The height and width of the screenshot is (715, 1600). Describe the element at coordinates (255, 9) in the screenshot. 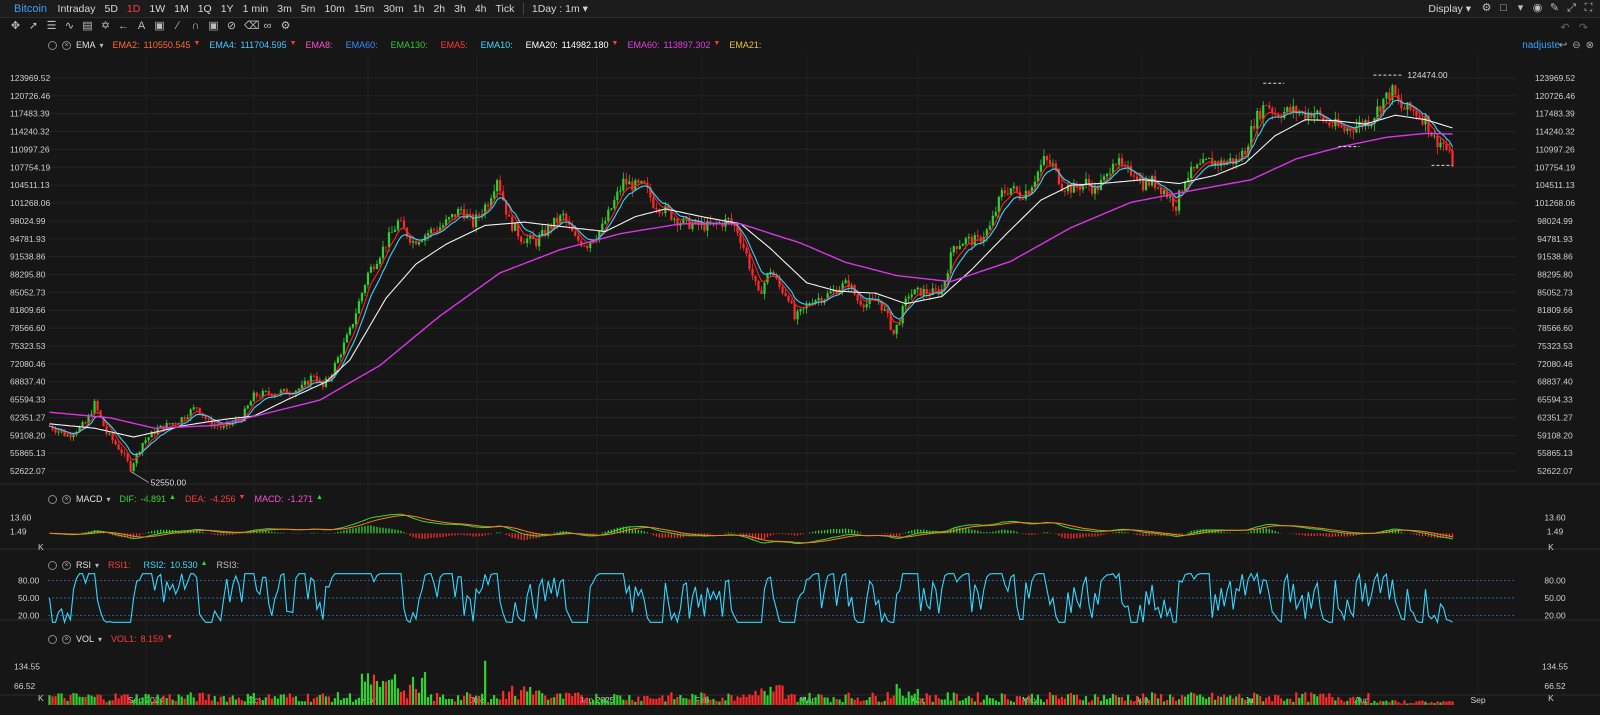

I see `timeframe-1min: 1 min` at that location.